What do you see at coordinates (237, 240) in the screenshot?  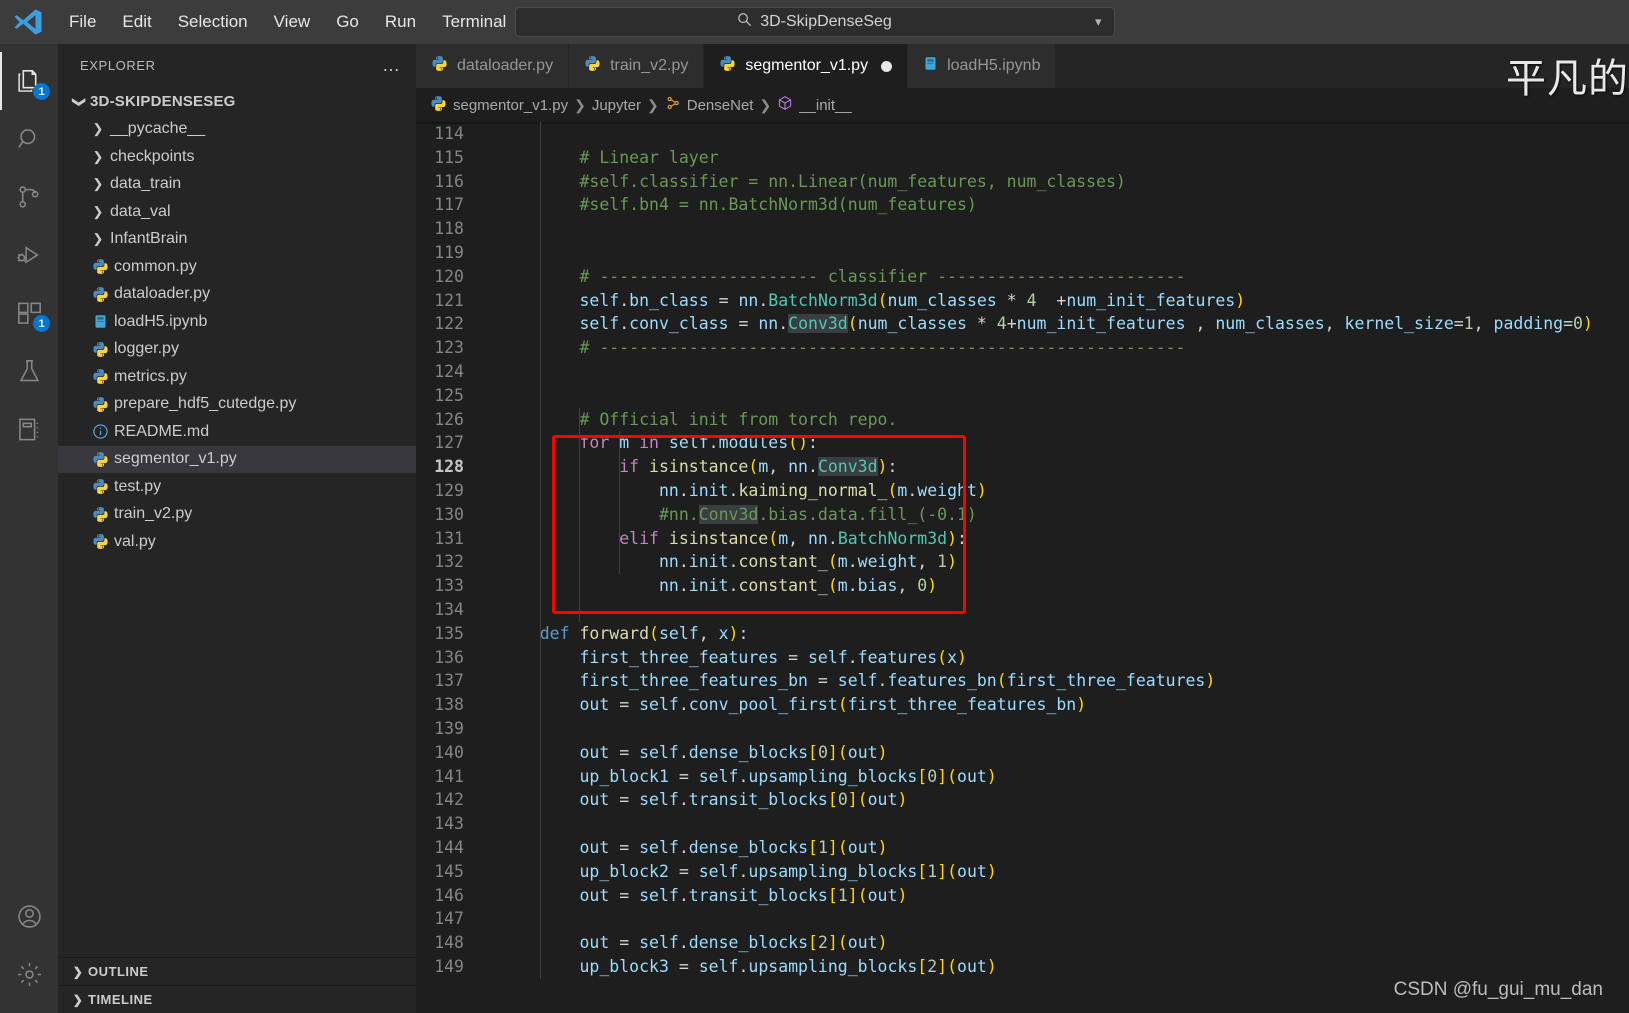 I see `tree-item-infantbrain: ❯ InfantBrain` at bounding box center [237, 240].